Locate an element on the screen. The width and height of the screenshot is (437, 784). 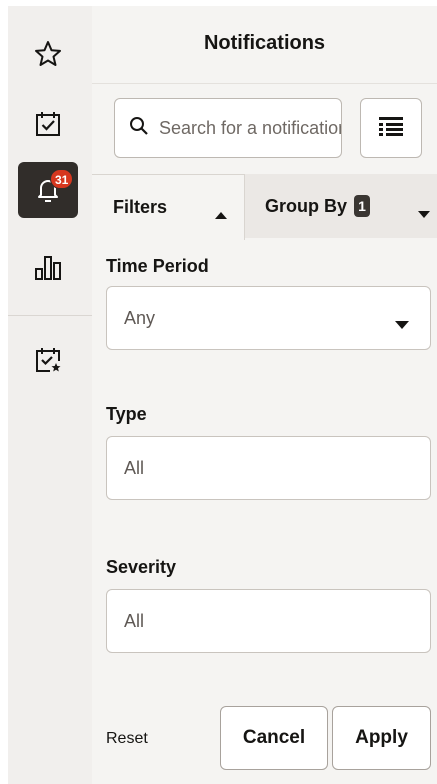
tab-filters-label: Filters is located at coordinates (140, 207).